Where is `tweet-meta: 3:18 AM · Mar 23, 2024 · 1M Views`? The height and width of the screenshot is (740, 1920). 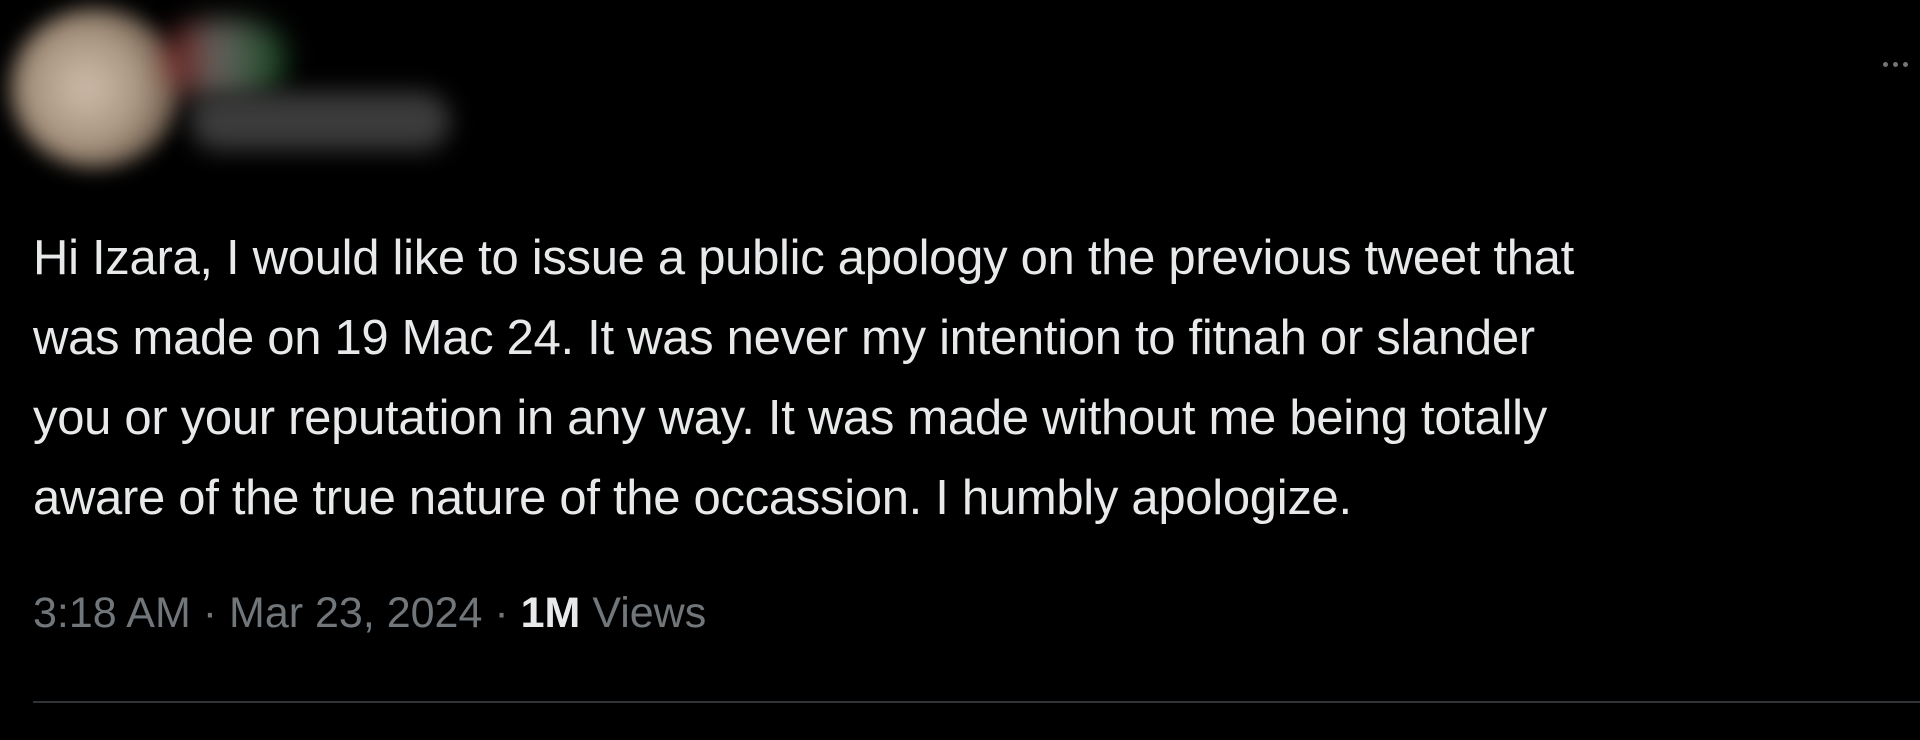 tweet-meta: 3:18 AM · Mar 23, 2024 · 1M Views is located at coordinates (369, 613).